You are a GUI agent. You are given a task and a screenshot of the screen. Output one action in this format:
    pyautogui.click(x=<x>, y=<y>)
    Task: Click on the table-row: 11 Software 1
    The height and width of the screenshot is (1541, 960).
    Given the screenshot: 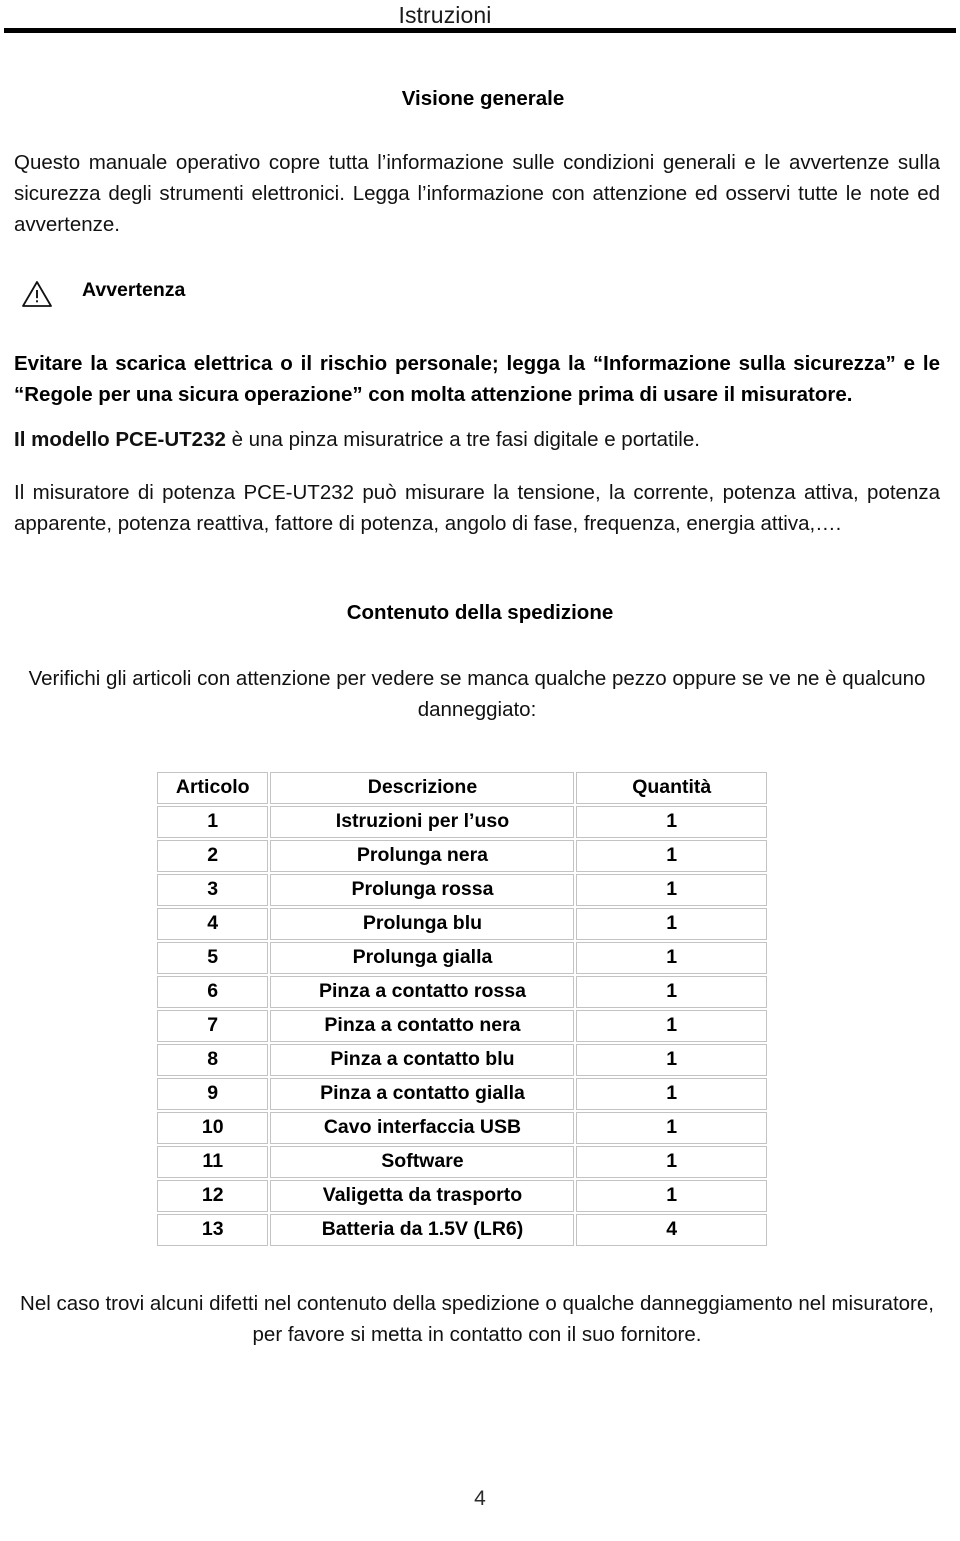 What is the action you would take?
    pyautogui.click(x=462, y=1162)
    